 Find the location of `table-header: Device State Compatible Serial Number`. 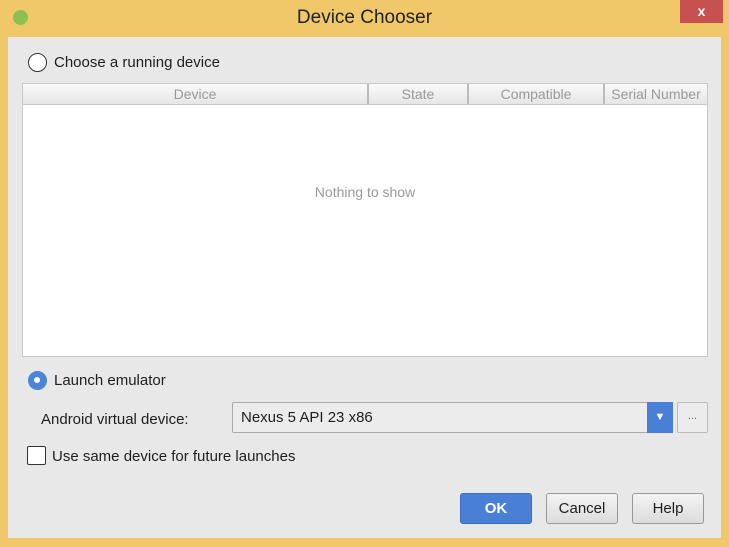

table-header: Device State Compatible Serial Number is located at coordinates (365, 94).